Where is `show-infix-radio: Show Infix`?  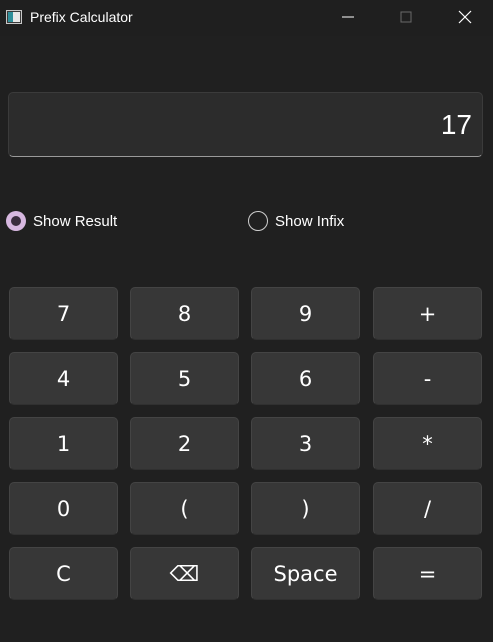 show-infix-radio: Show Infix is located at coordinates (296, 221).